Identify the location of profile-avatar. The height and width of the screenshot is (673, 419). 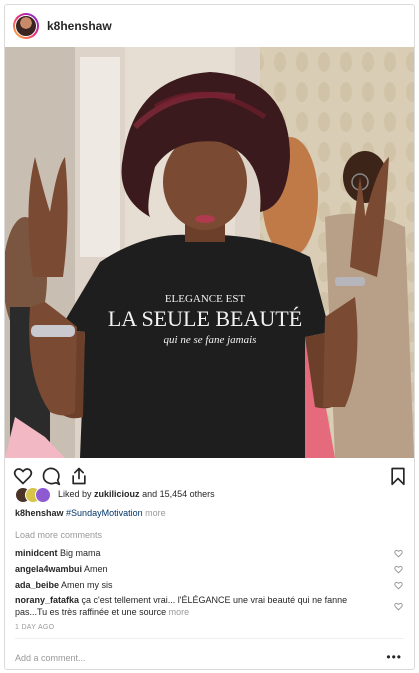
(26, 26).